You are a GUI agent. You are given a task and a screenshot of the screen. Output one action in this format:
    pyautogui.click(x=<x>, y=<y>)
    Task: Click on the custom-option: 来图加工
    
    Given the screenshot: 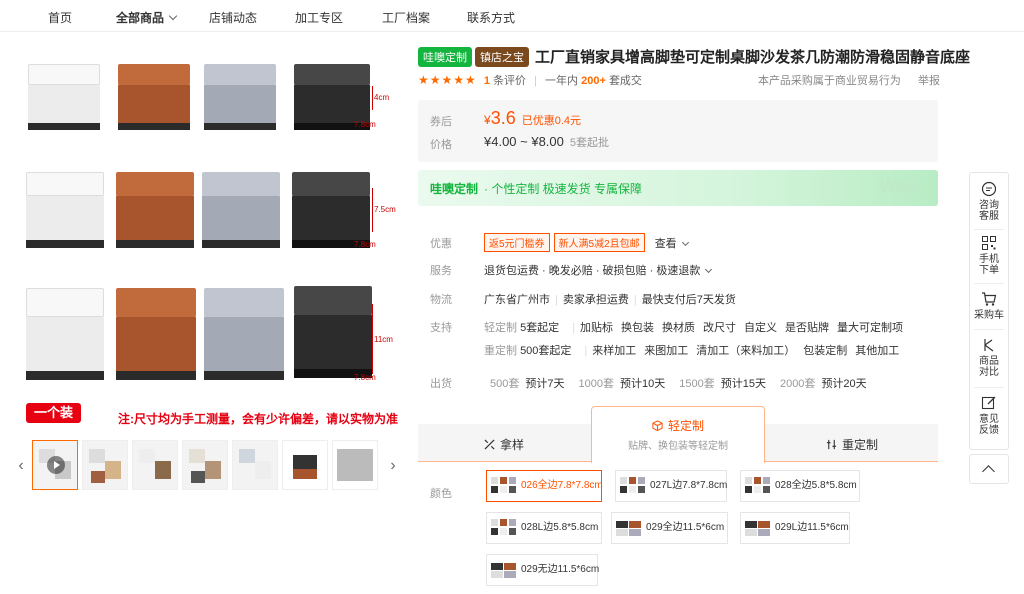 What is the action you would take?
    pyautogui.click(x=666, y=351)
    